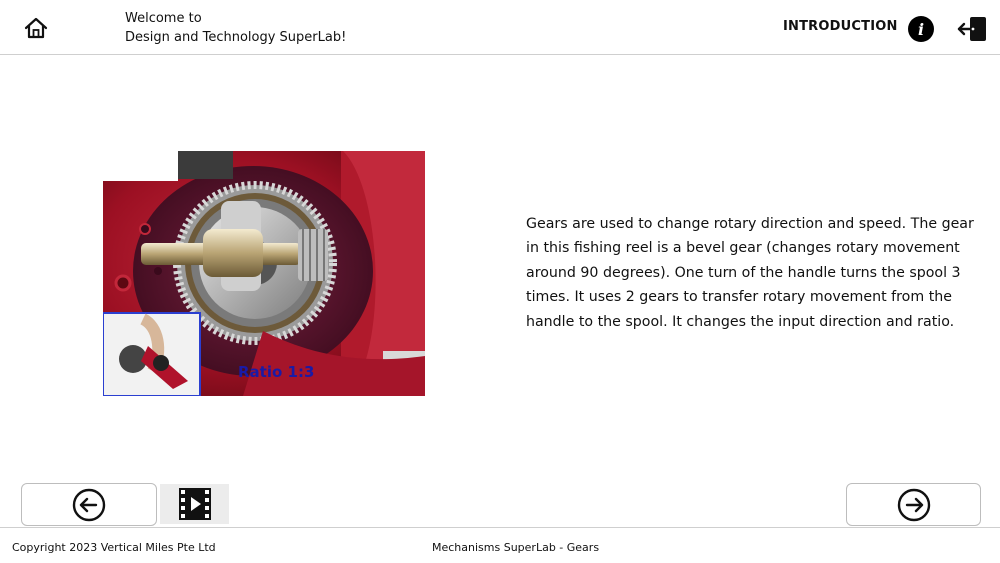  What do you see at coordinates (276, 372) in the screenshot?
I see `gear-ratio-label: Ratio 1:3` at bounding box center [276, 372].